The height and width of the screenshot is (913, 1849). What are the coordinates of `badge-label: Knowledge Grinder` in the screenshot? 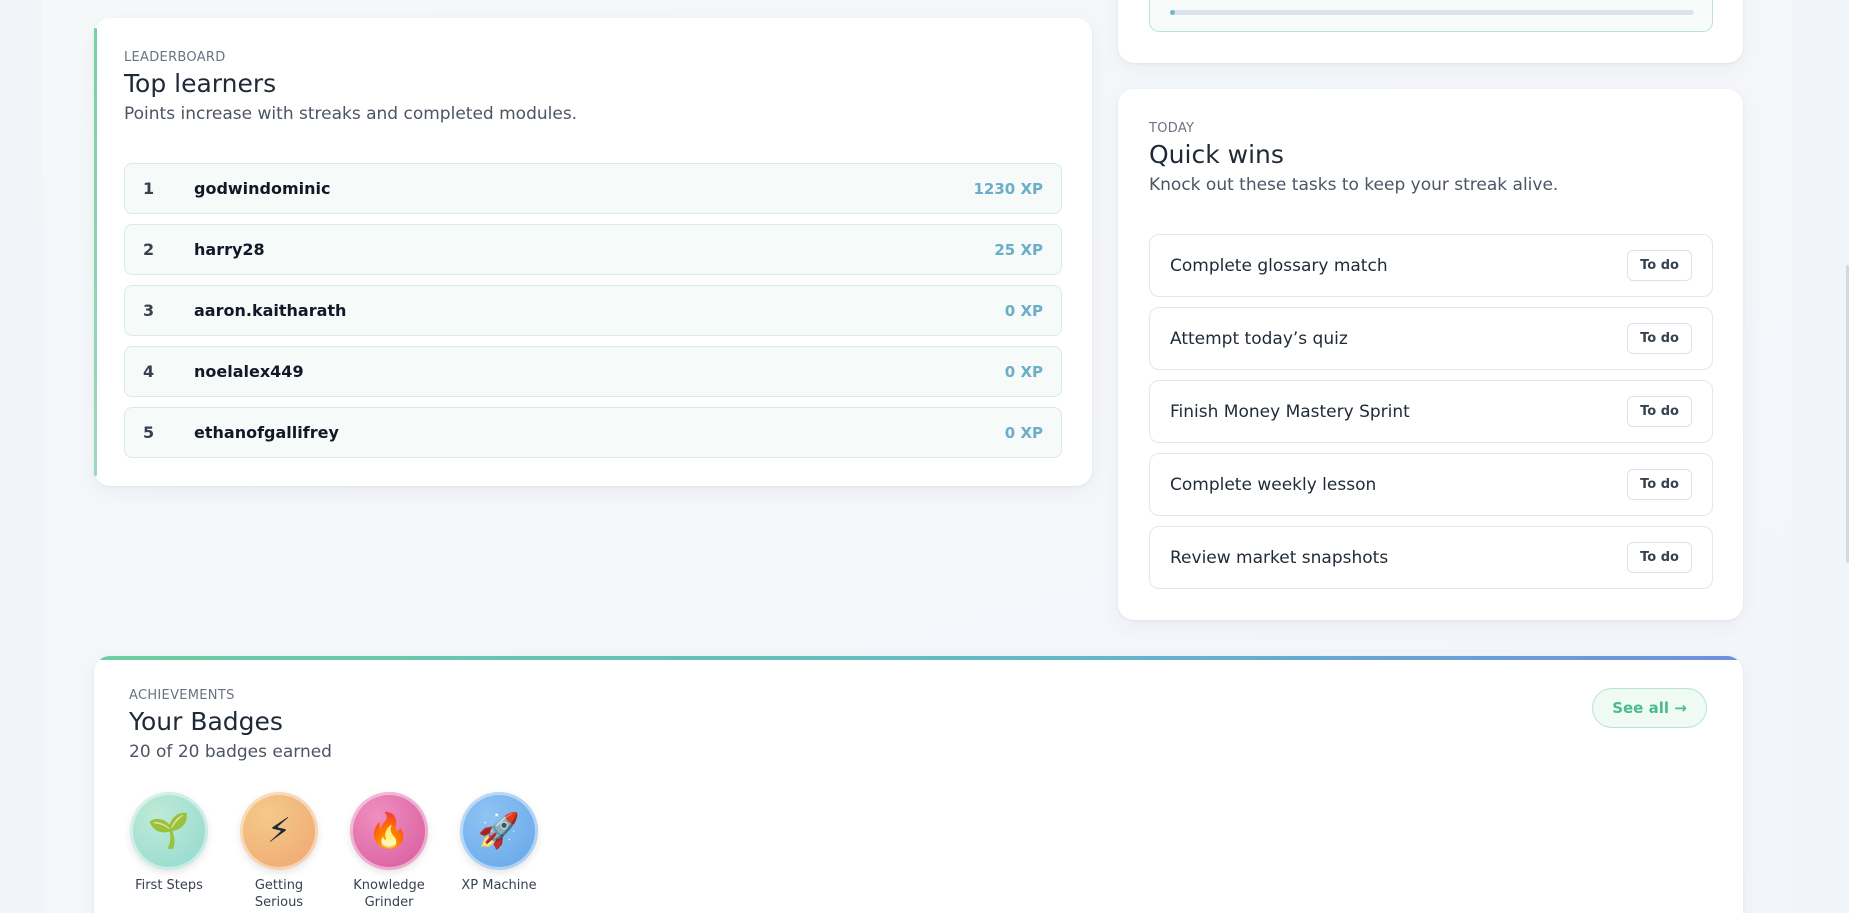 It's located at (389, 894).